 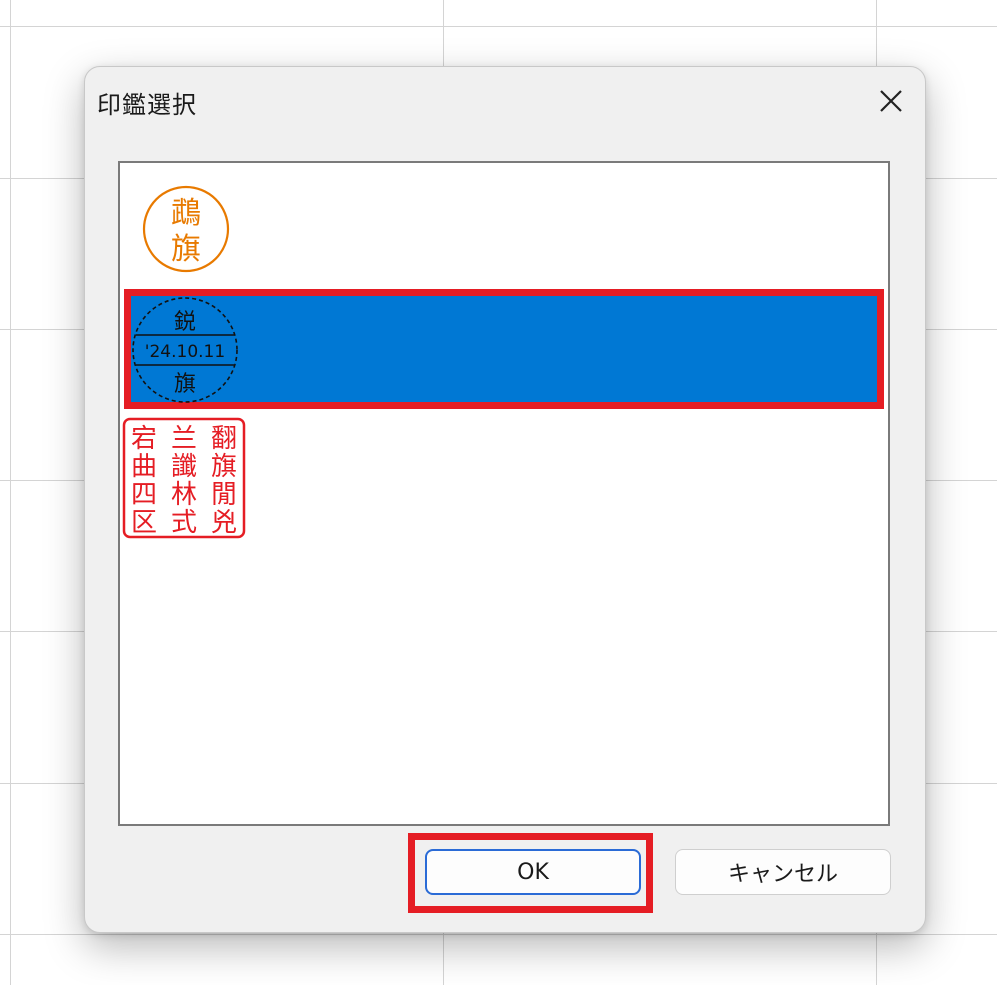 I want to click on ok-button: OK, so click(x=533, y=872).